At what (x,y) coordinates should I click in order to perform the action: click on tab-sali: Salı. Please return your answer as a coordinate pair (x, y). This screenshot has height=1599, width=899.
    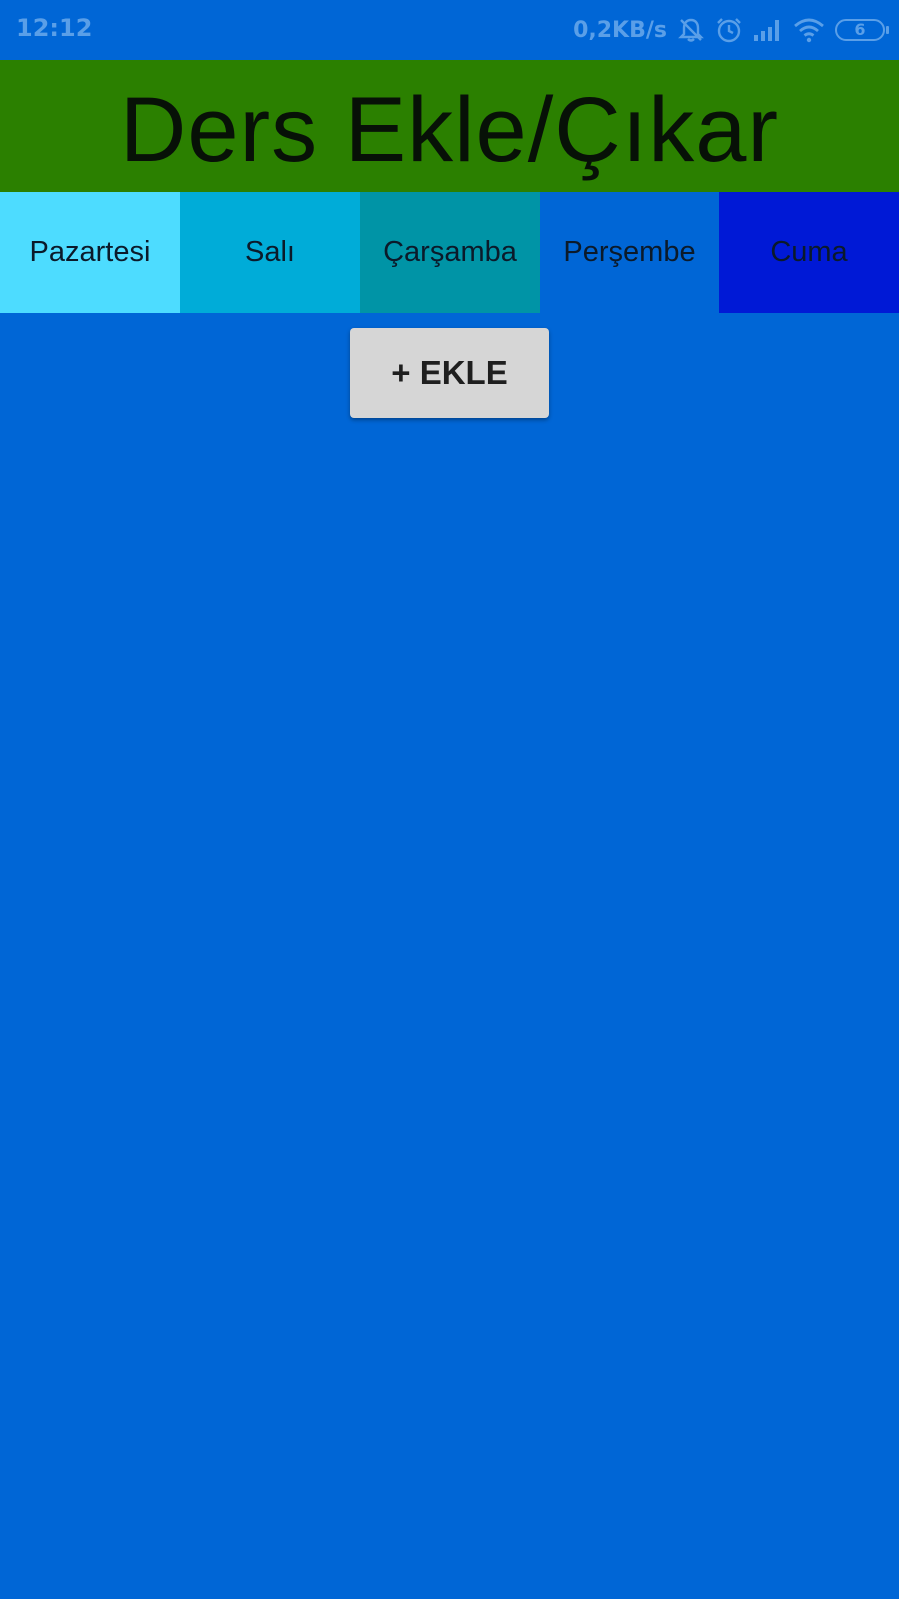
    Looking at the image, I should click on (270, 252).